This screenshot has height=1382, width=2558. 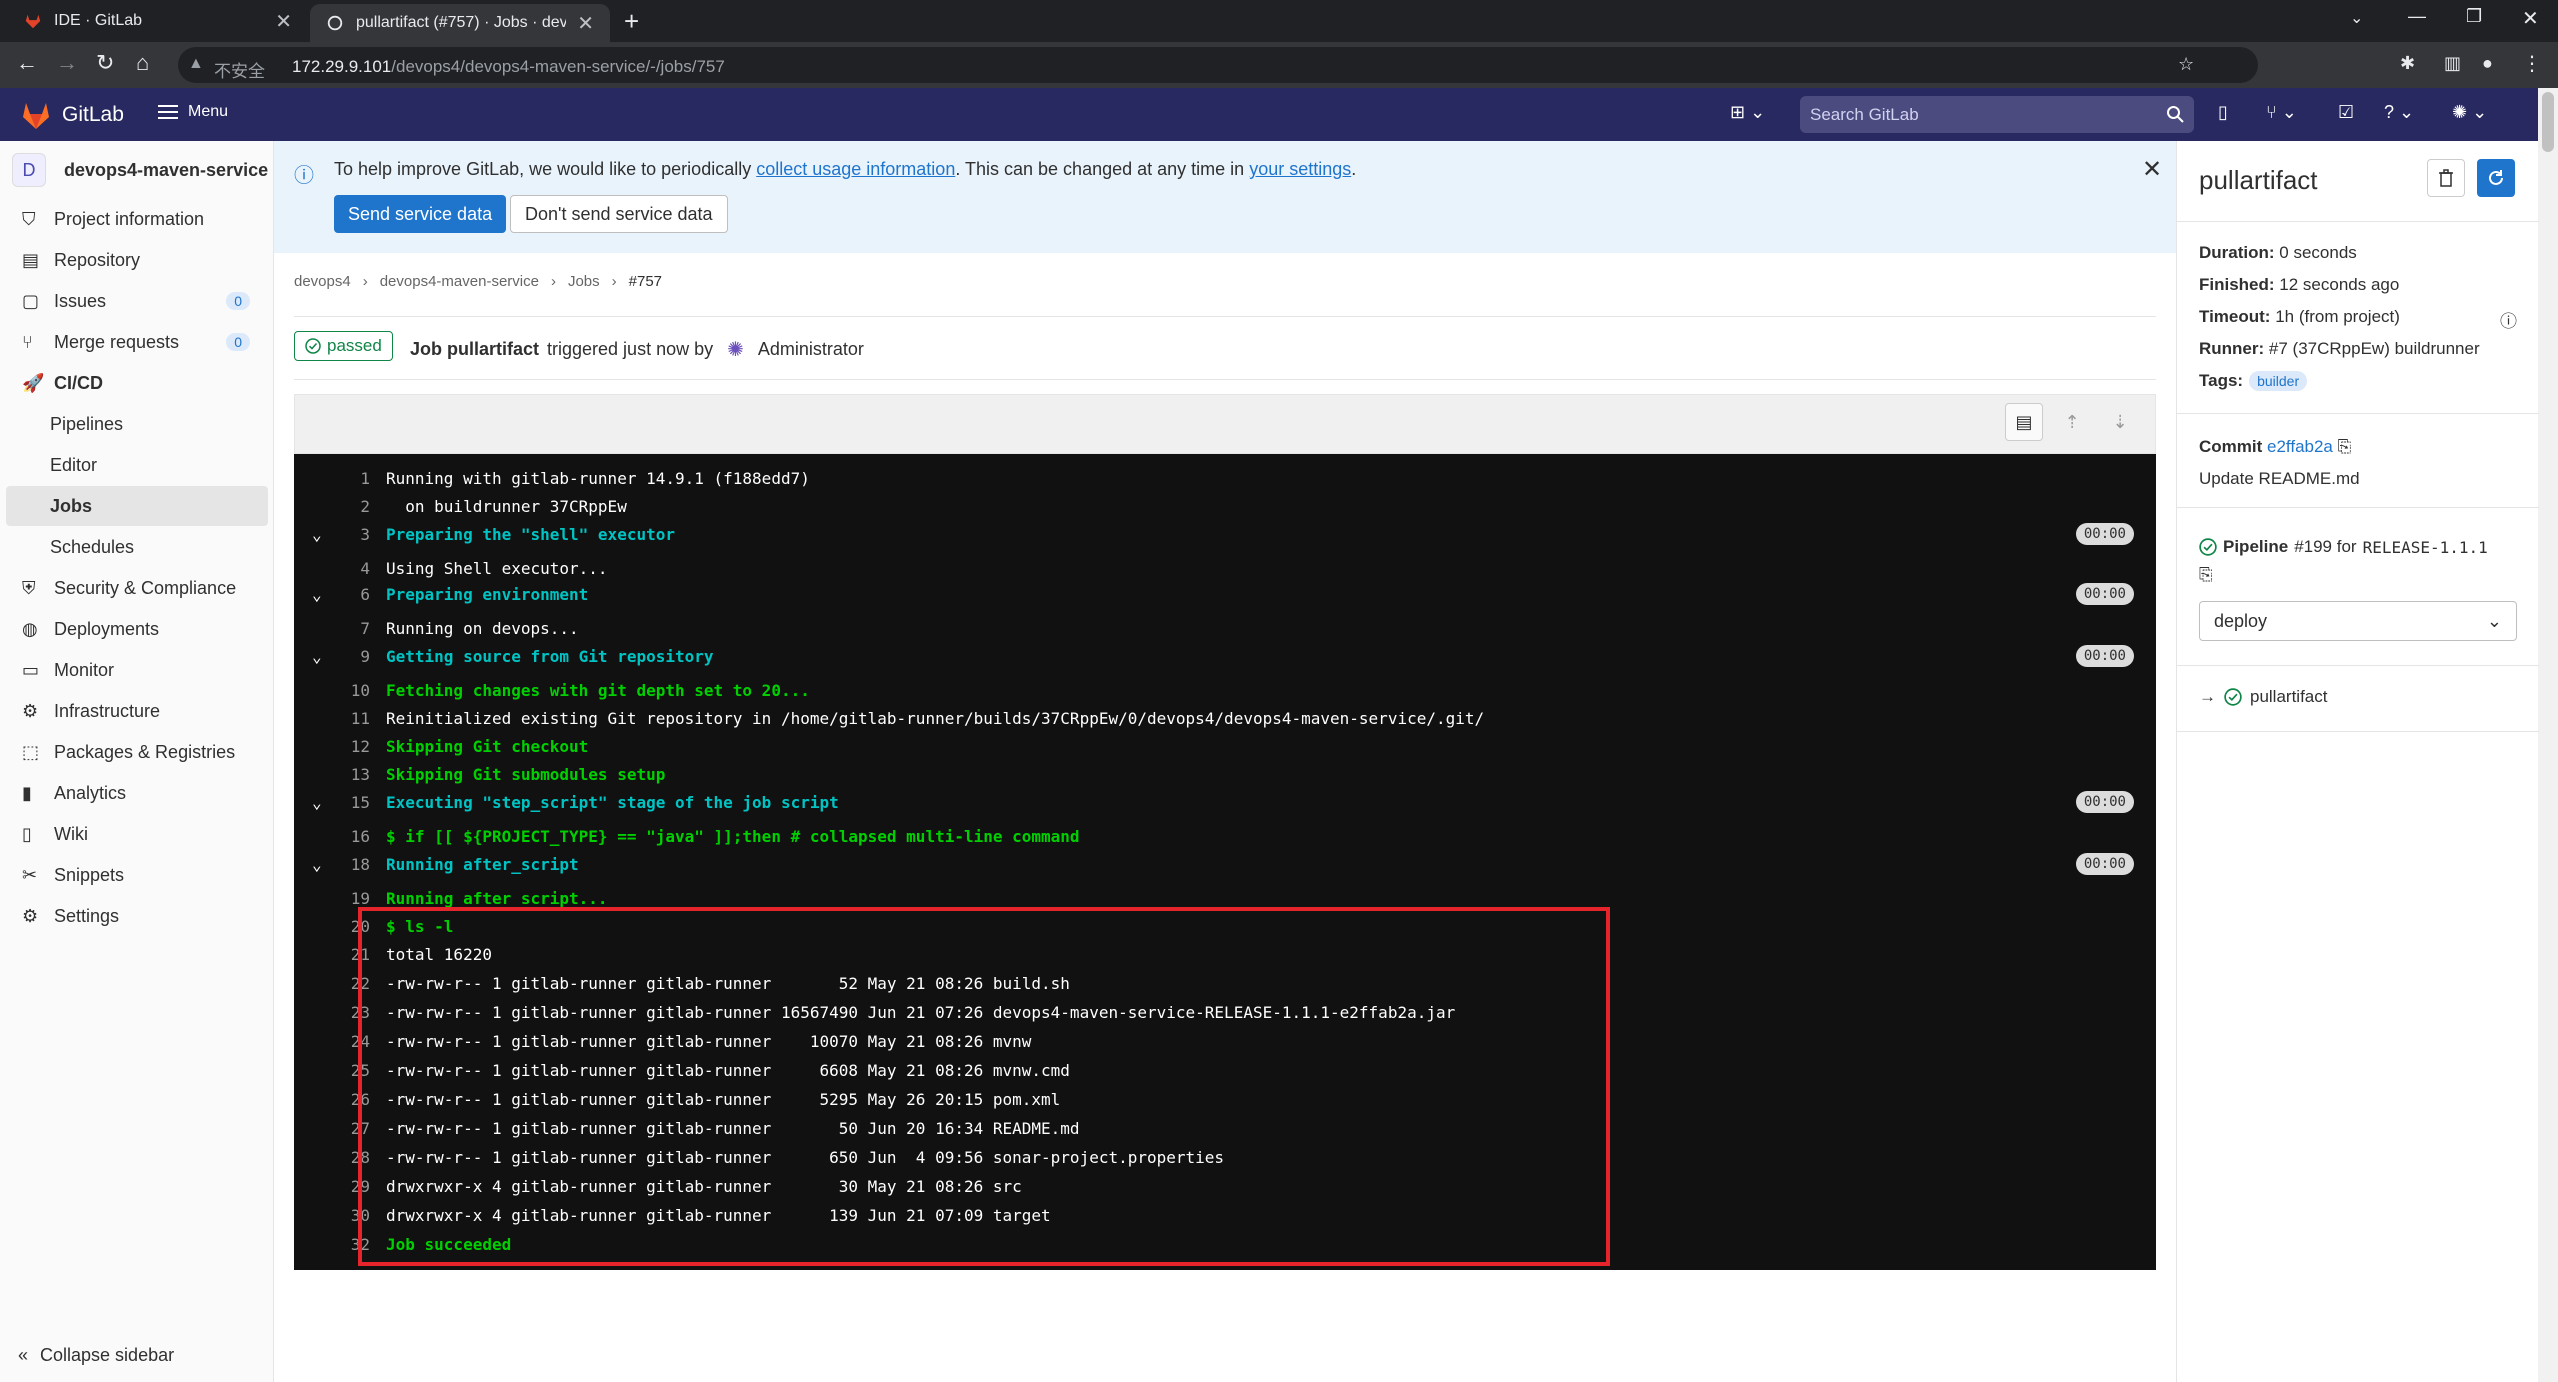 I want to click on send-service-data-button: Send service data, so click(x=420, y=214).